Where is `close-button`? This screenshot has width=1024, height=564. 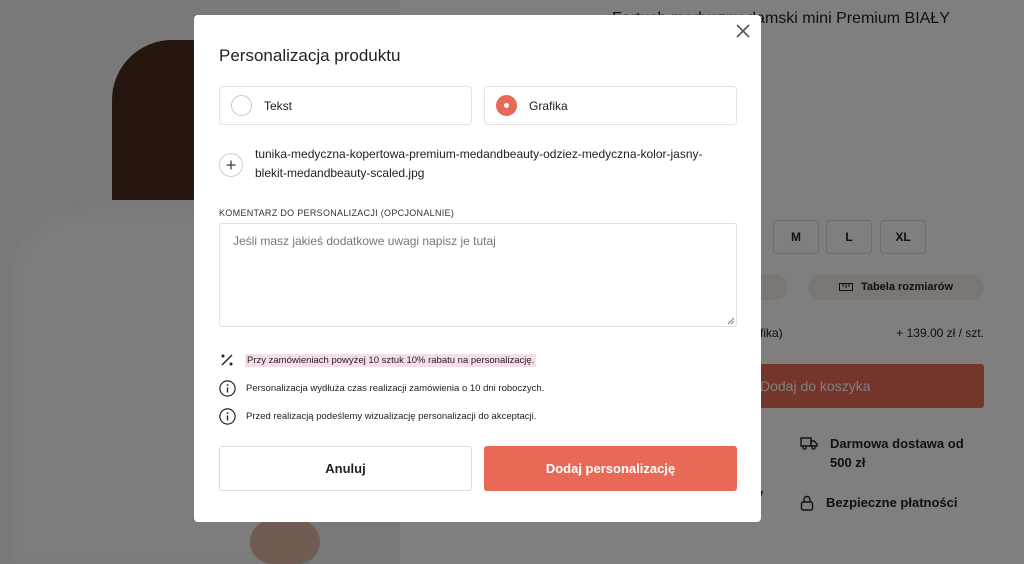 close-button is located at coordinates (743, 31).